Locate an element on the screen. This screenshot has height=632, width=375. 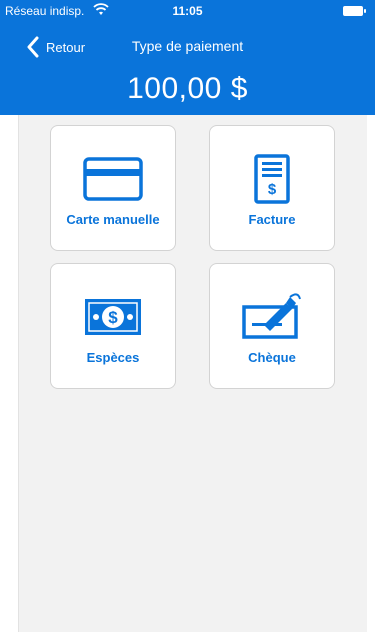
page-title: Type de paiement is located at coordinates (187, 46).